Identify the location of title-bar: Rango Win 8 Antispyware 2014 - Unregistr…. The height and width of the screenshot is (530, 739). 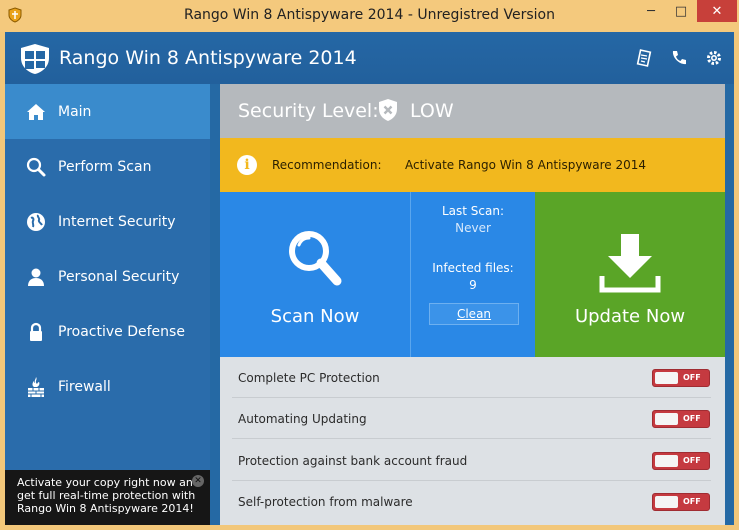
(369, 16).